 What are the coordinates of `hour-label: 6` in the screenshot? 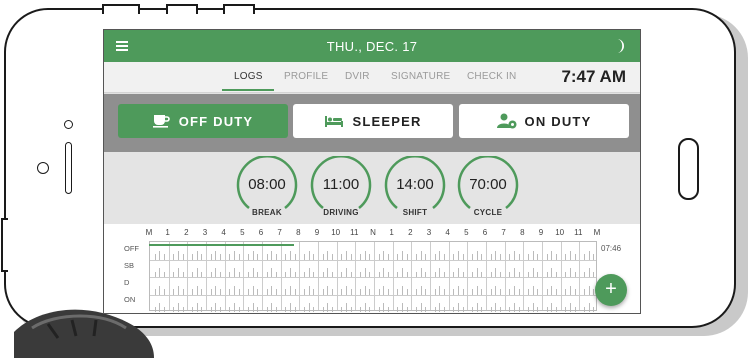 It's located at (485, 232).